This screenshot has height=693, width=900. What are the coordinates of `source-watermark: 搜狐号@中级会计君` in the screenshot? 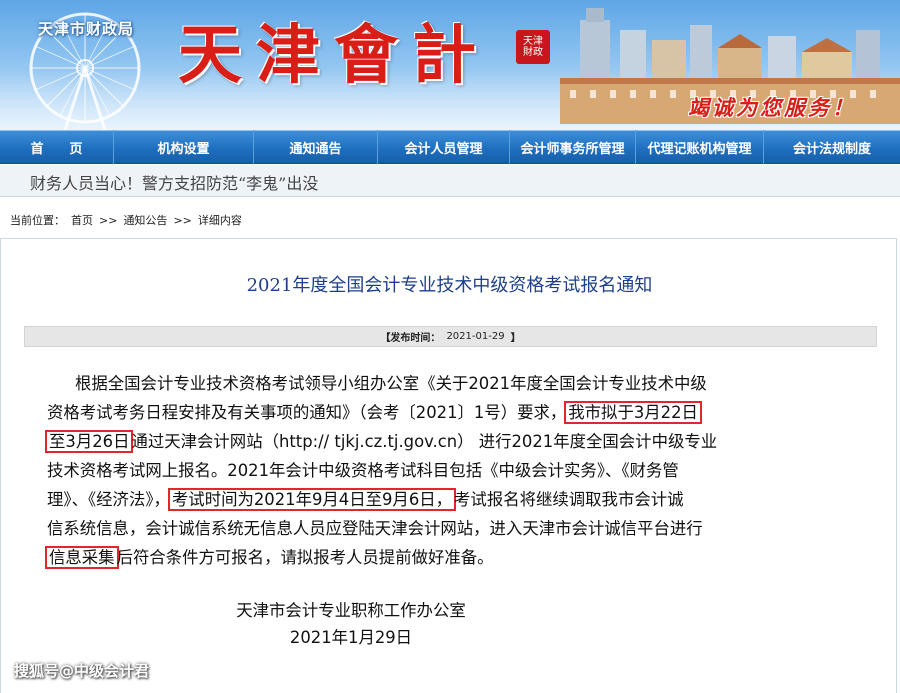 It's located at (82, 671).